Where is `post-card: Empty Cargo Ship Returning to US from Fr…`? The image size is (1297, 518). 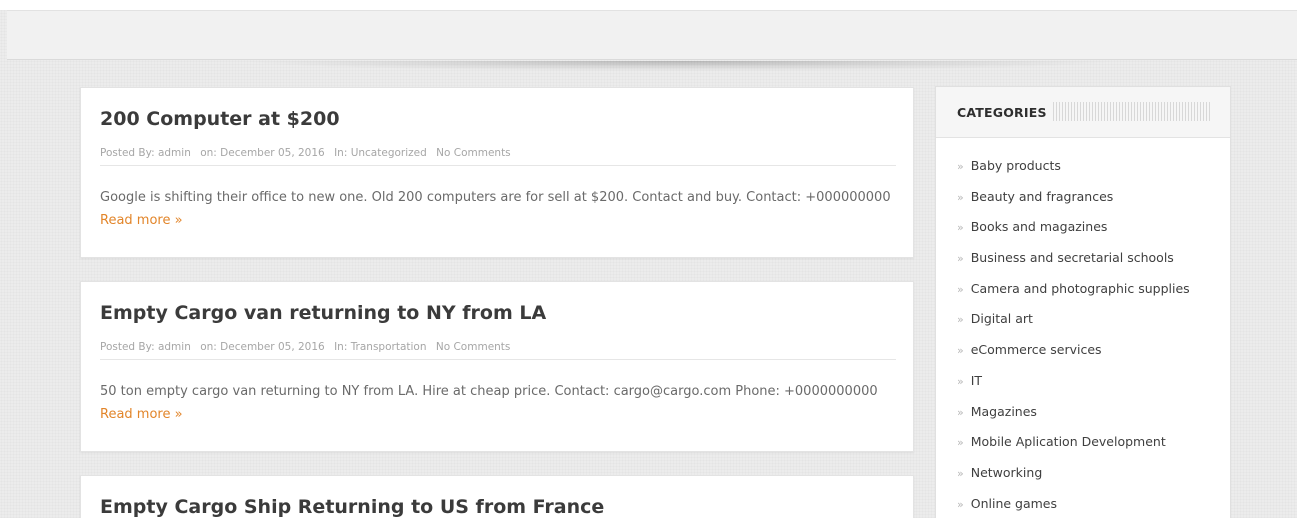
post-card: Empty Cargo Ship Returning to US from Fr… is located at coordinates (497, 496).